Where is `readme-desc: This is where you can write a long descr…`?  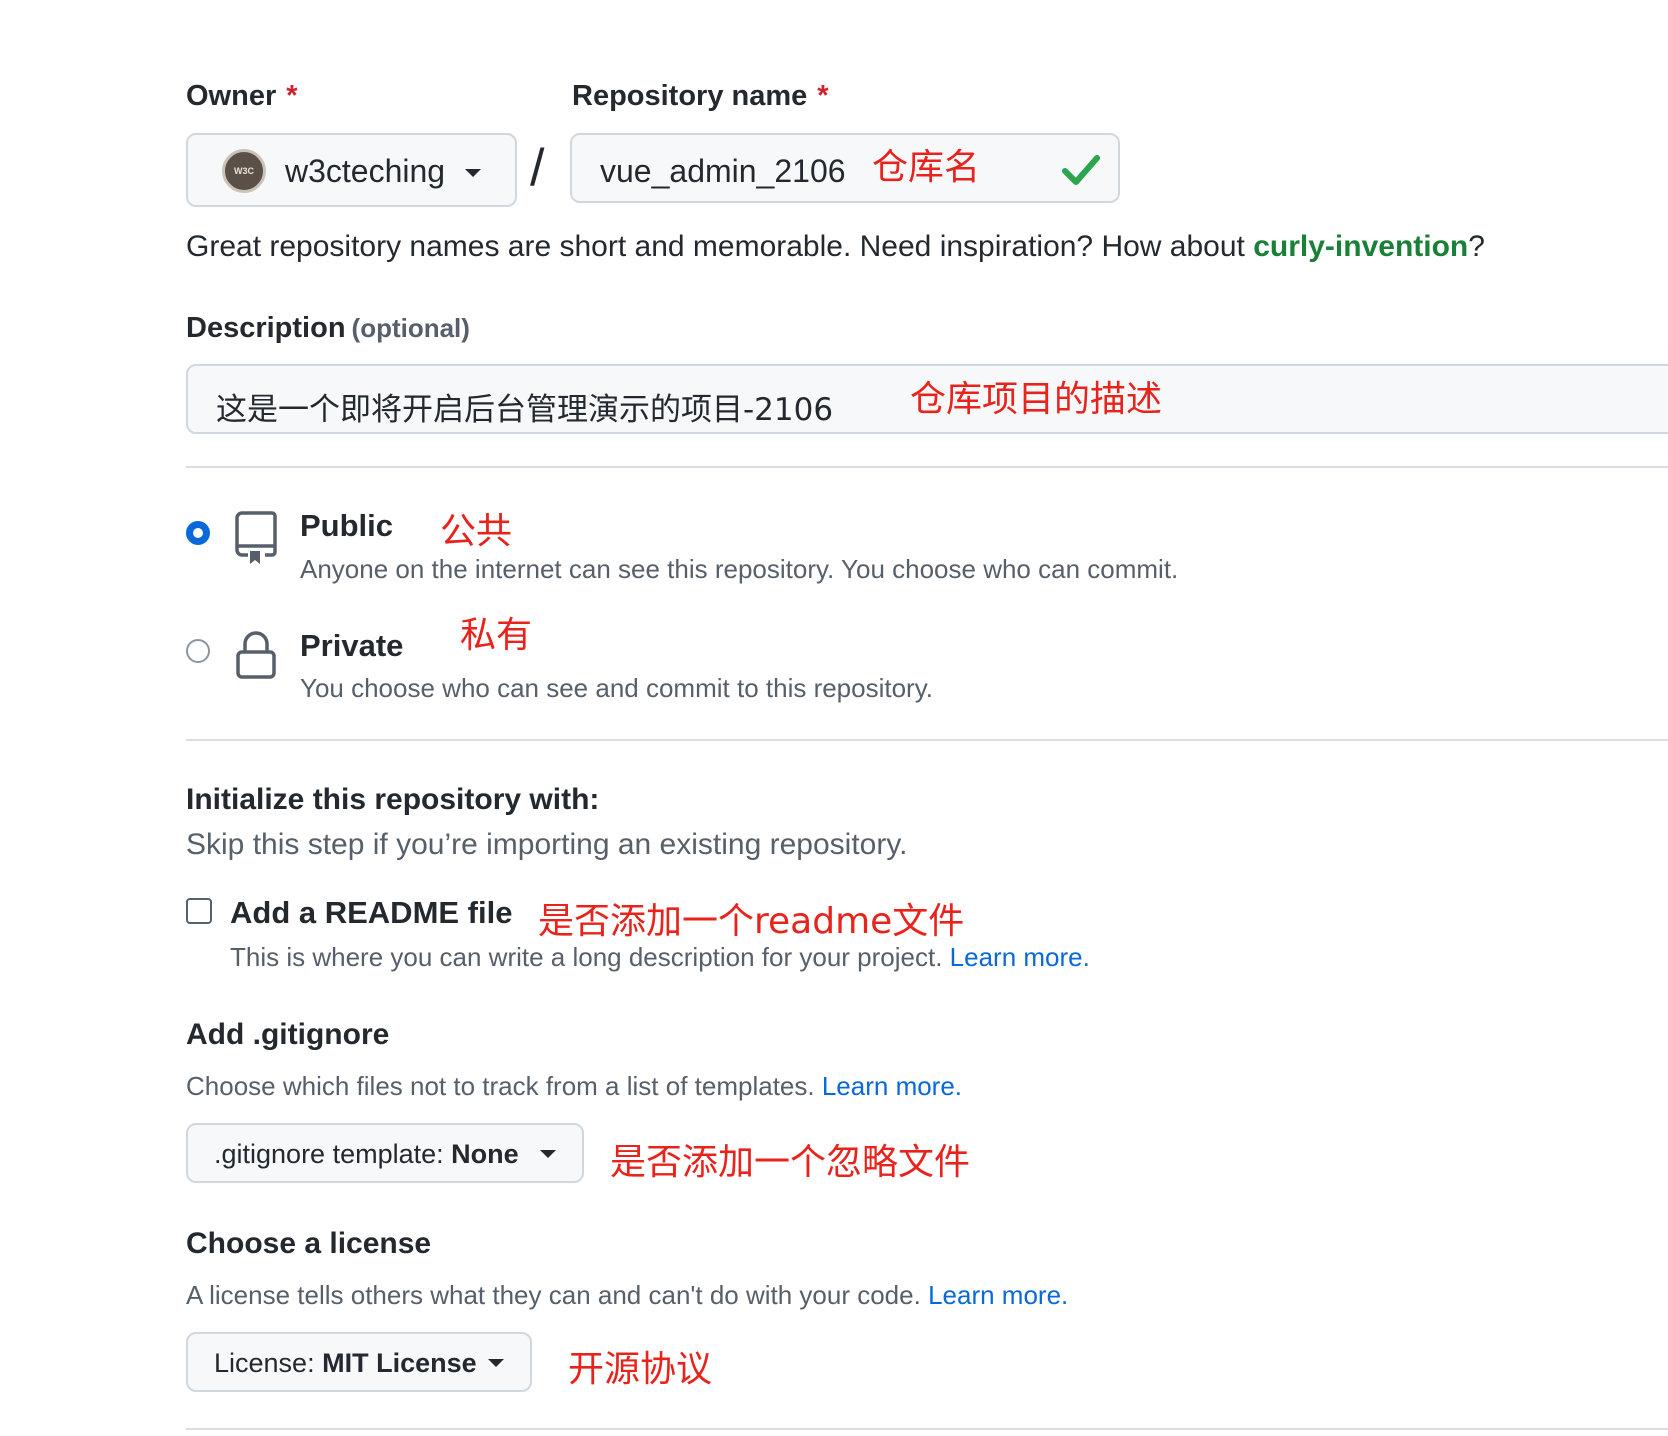 readme-desc: This is where you can write a long descr… is located at coordinates (660, 957).